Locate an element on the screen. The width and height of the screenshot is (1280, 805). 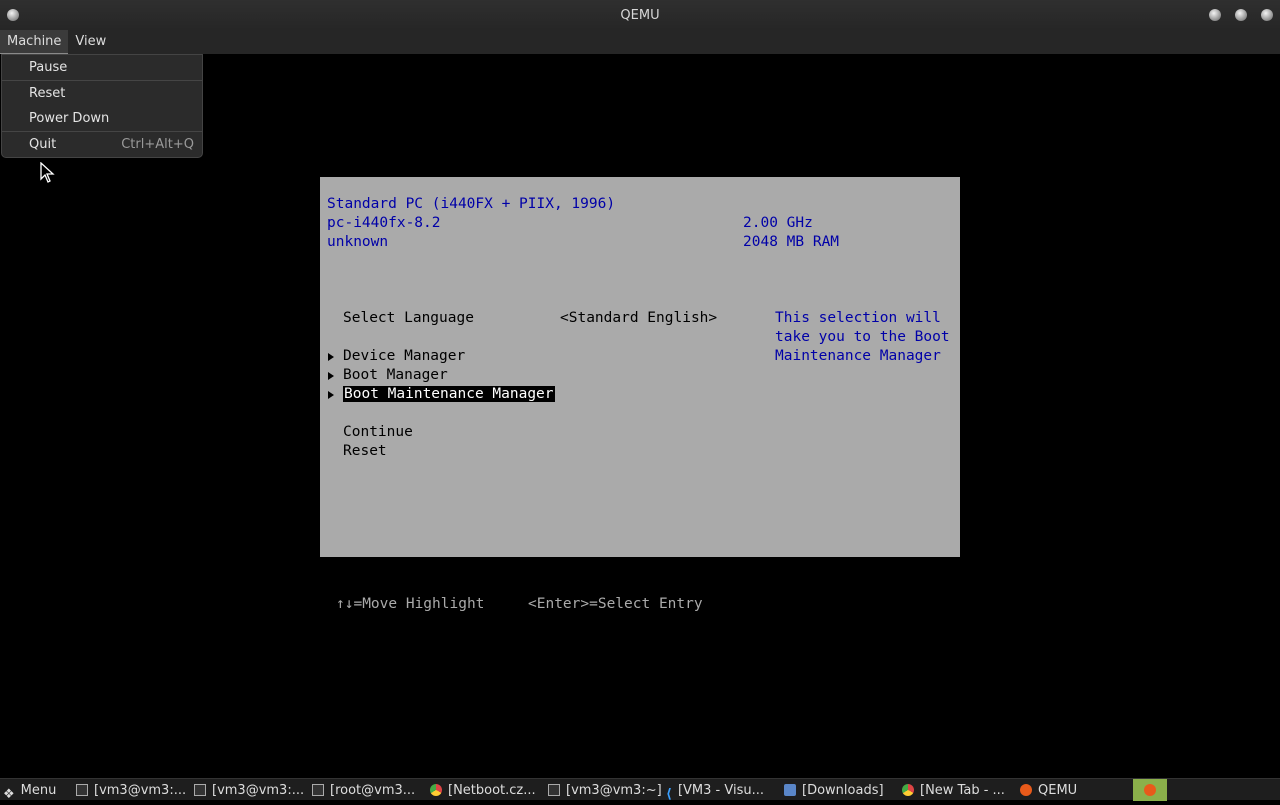
taskbar-item: [Downloads] is located at coordinates (834, 790).